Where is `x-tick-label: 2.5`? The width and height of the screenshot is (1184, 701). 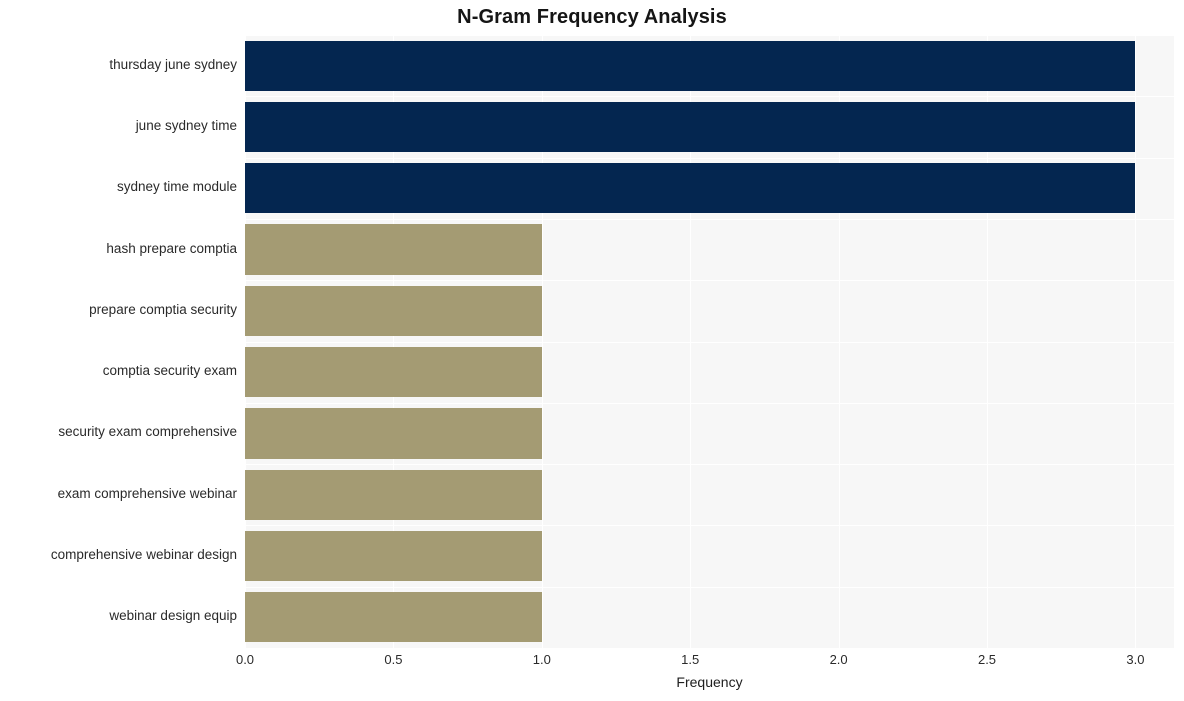 x-tick-label: 2.5 is located at coordinates (987, 659).